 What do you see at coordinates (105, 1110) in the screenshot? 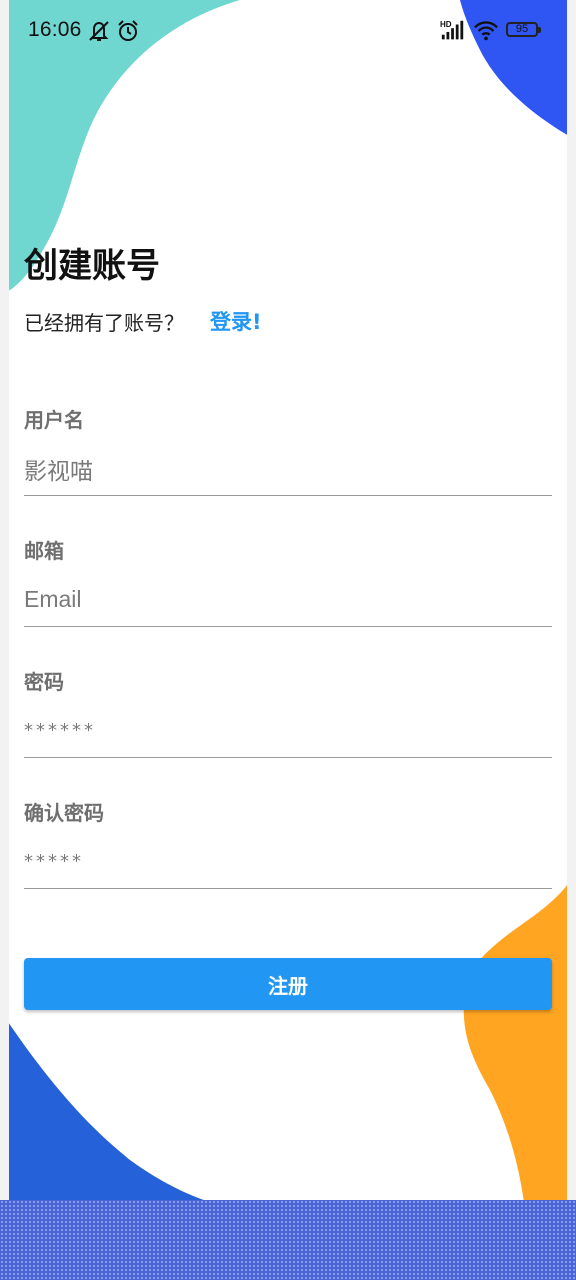
I see `bottom-blue-decoration-shape` at bounding box center [105, 1110].